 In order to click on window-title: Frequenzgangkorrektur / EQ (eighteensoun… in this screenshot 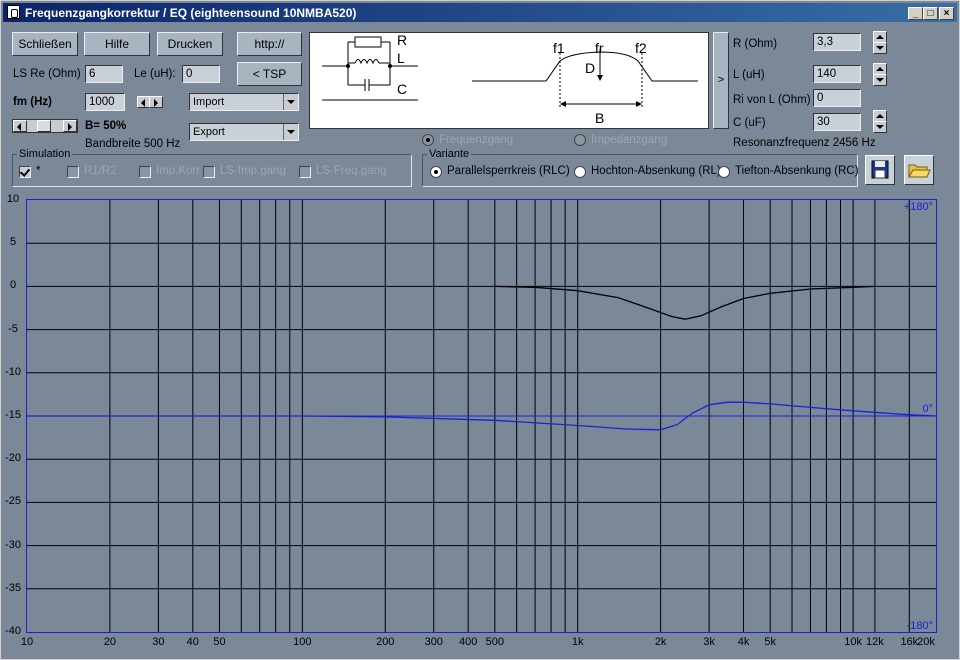, I will do `click(191, 13)`.